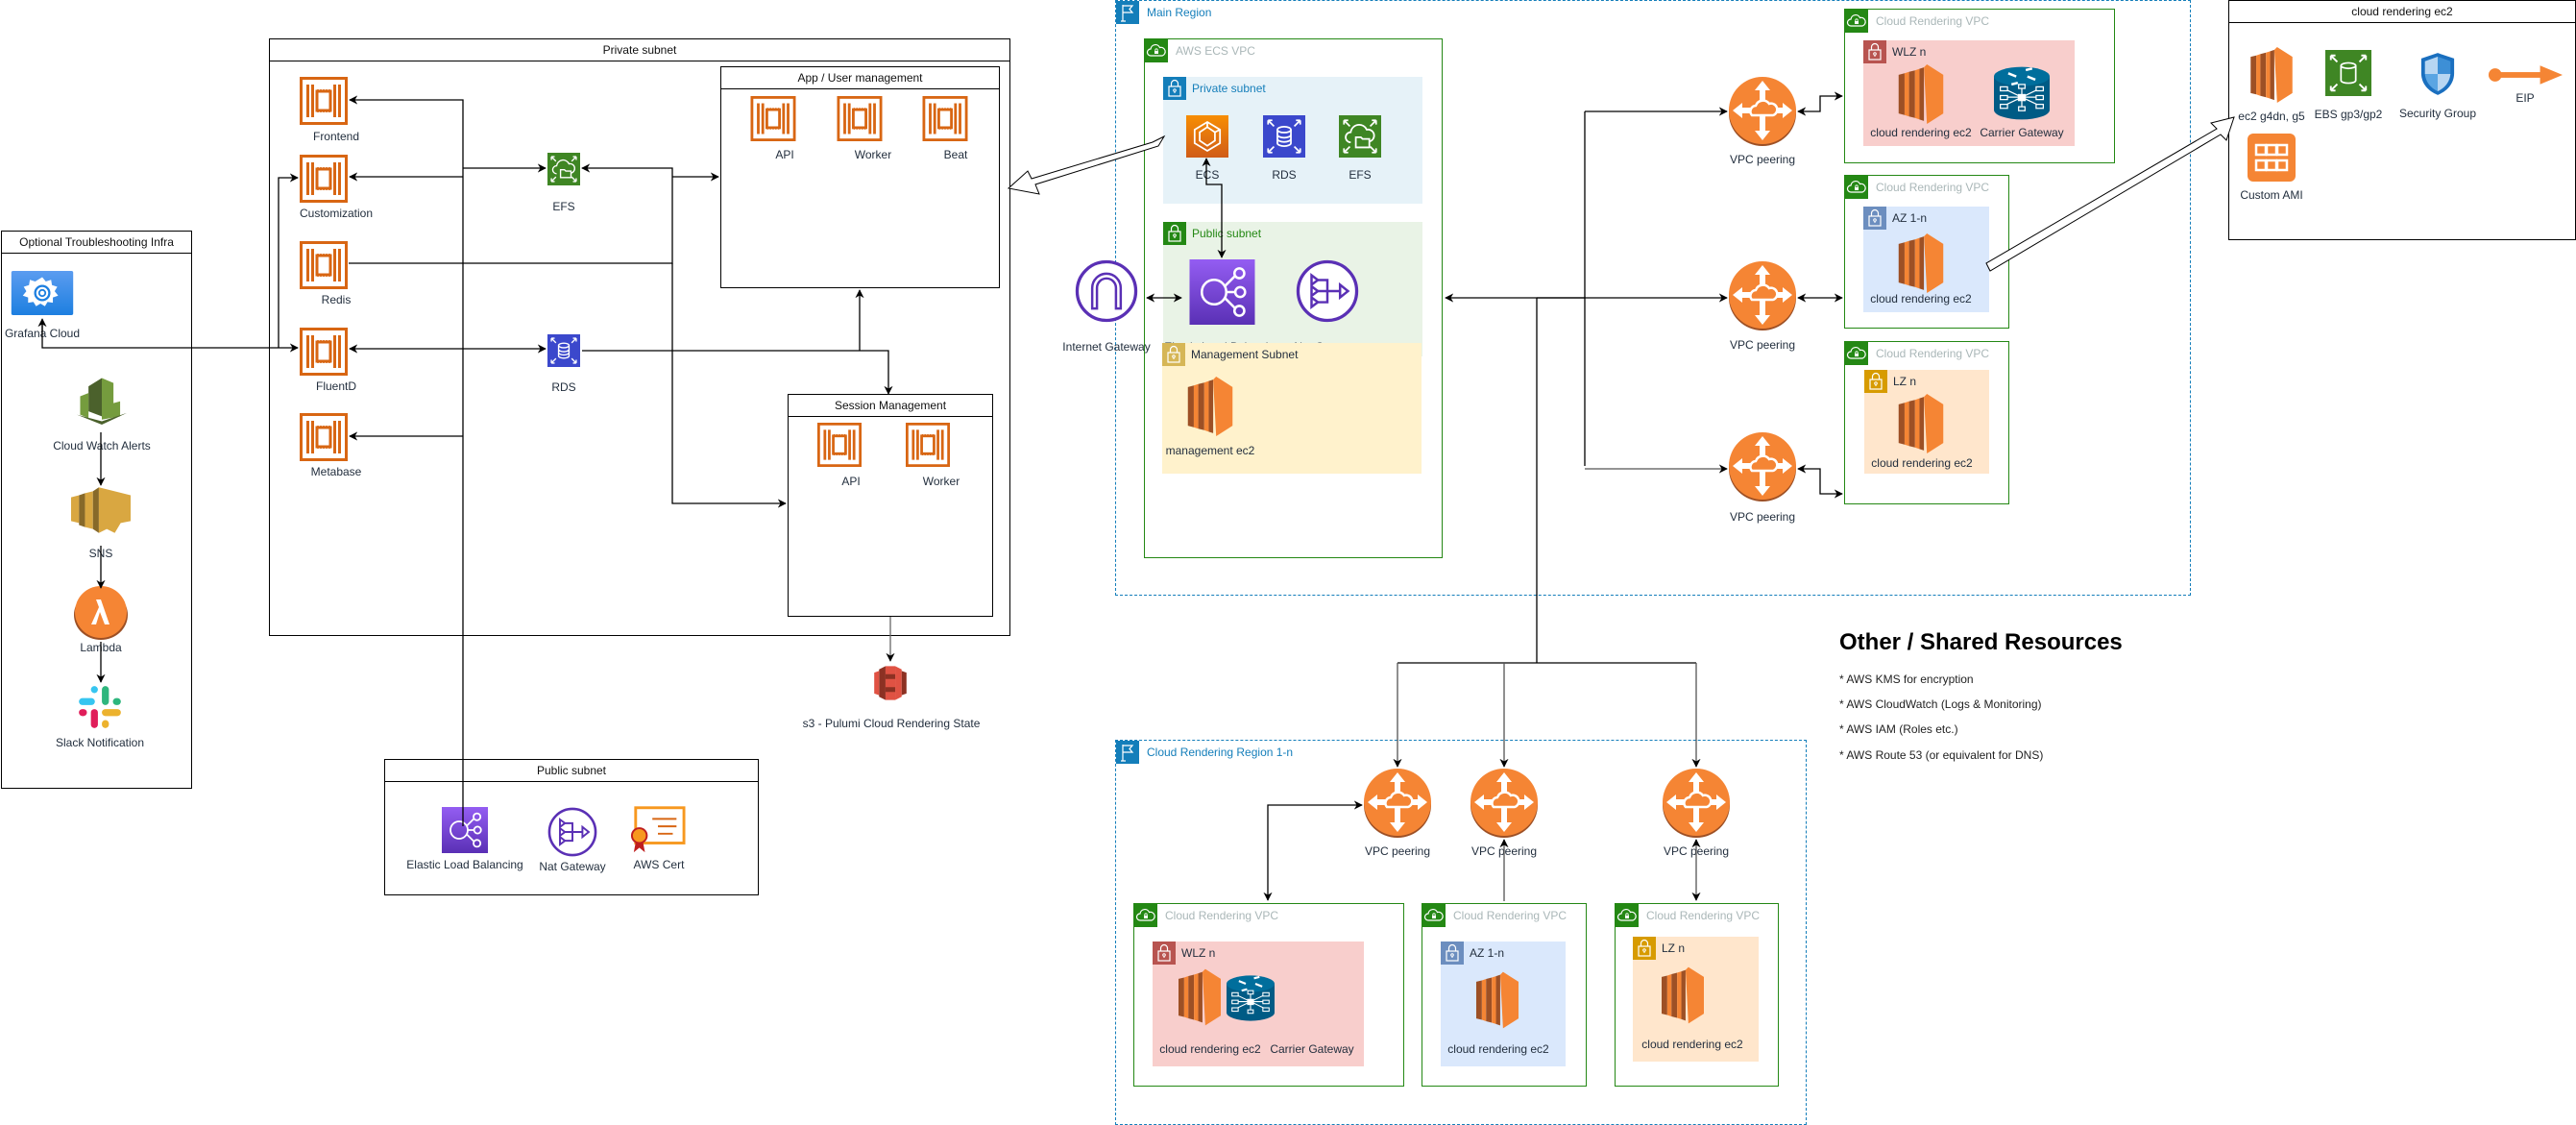  What do you see at coordinates (2348, 73) in the screenshot?
I see `ebs-volume-icon` at bounding box center [2348, 73].